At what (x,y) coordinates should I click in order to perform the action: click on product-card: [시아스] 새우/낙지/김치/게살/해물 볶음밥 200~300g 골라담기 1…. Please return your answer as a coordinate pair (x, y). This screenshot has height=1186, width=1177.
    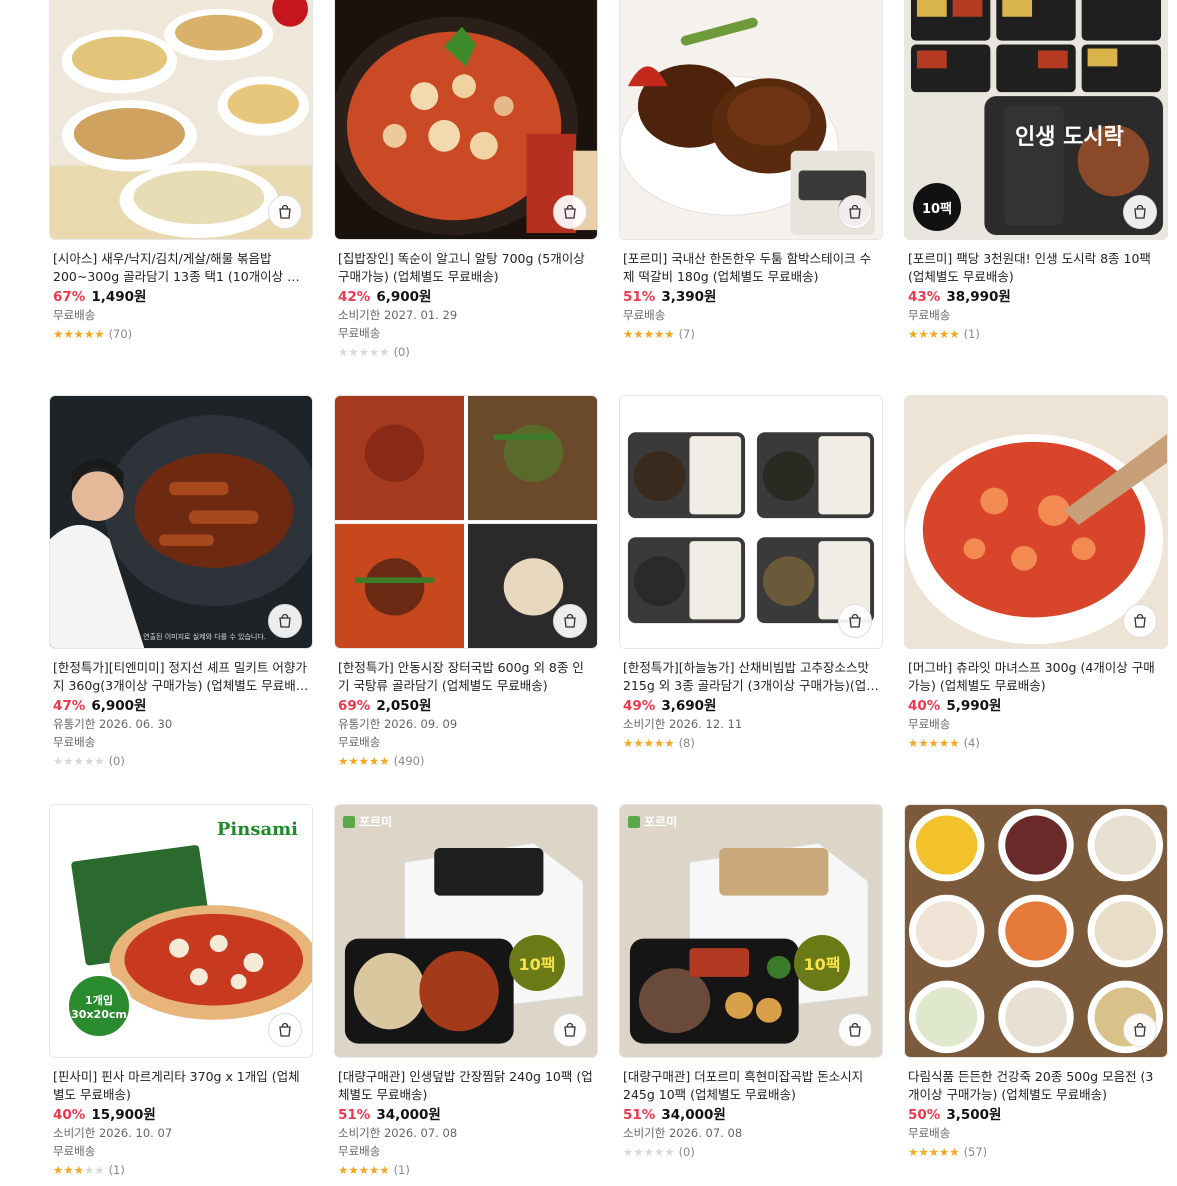
    Looking at the image, I should click on (181, 171).